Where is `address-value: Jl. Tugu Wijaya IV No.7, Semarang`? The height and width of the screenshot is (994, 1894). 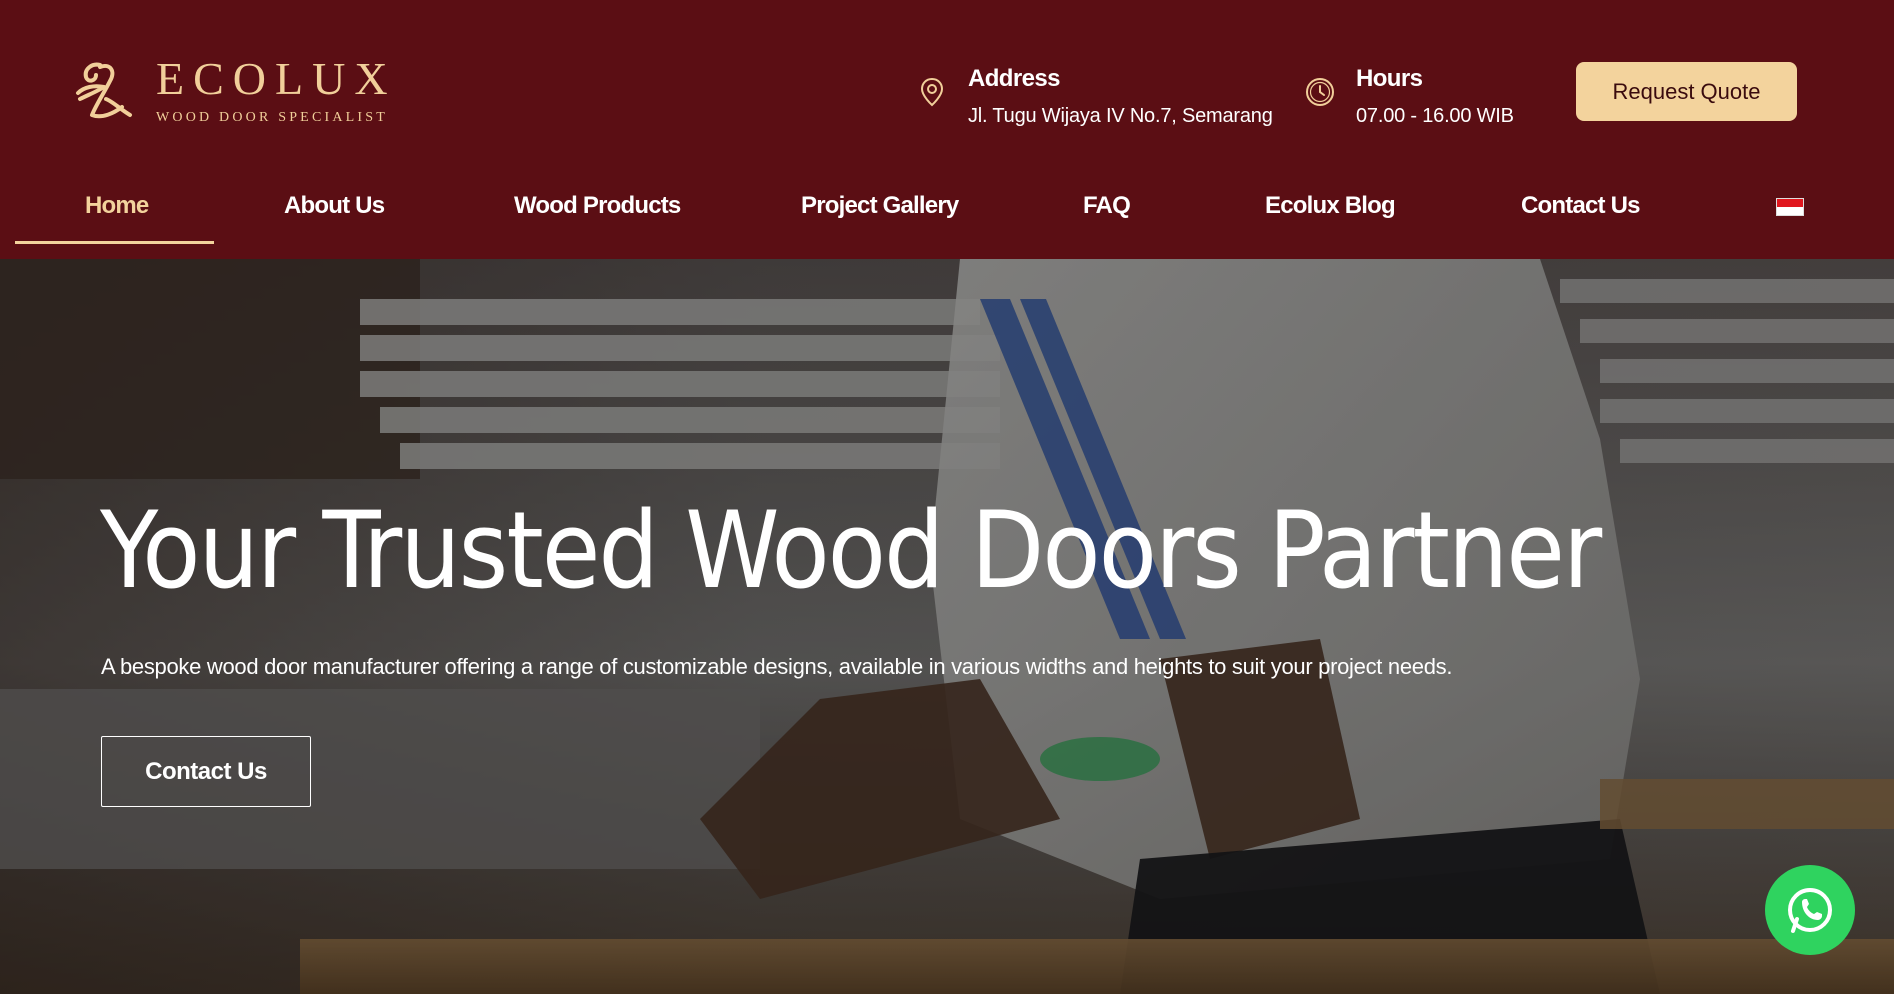 address-value: Jl. Tugu Wijaya IV No.7, Semarang is located at coordinates (1120, 116).